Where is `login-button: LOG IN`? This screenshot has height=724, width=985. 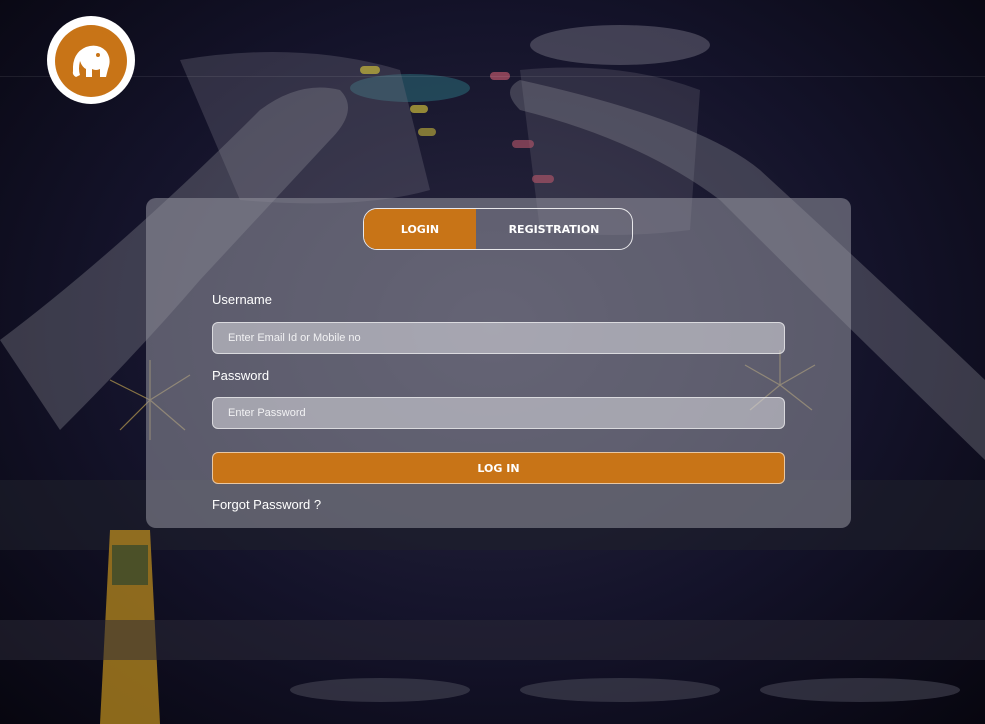
login-button: LOG IN is located at coordinates (498, 468).